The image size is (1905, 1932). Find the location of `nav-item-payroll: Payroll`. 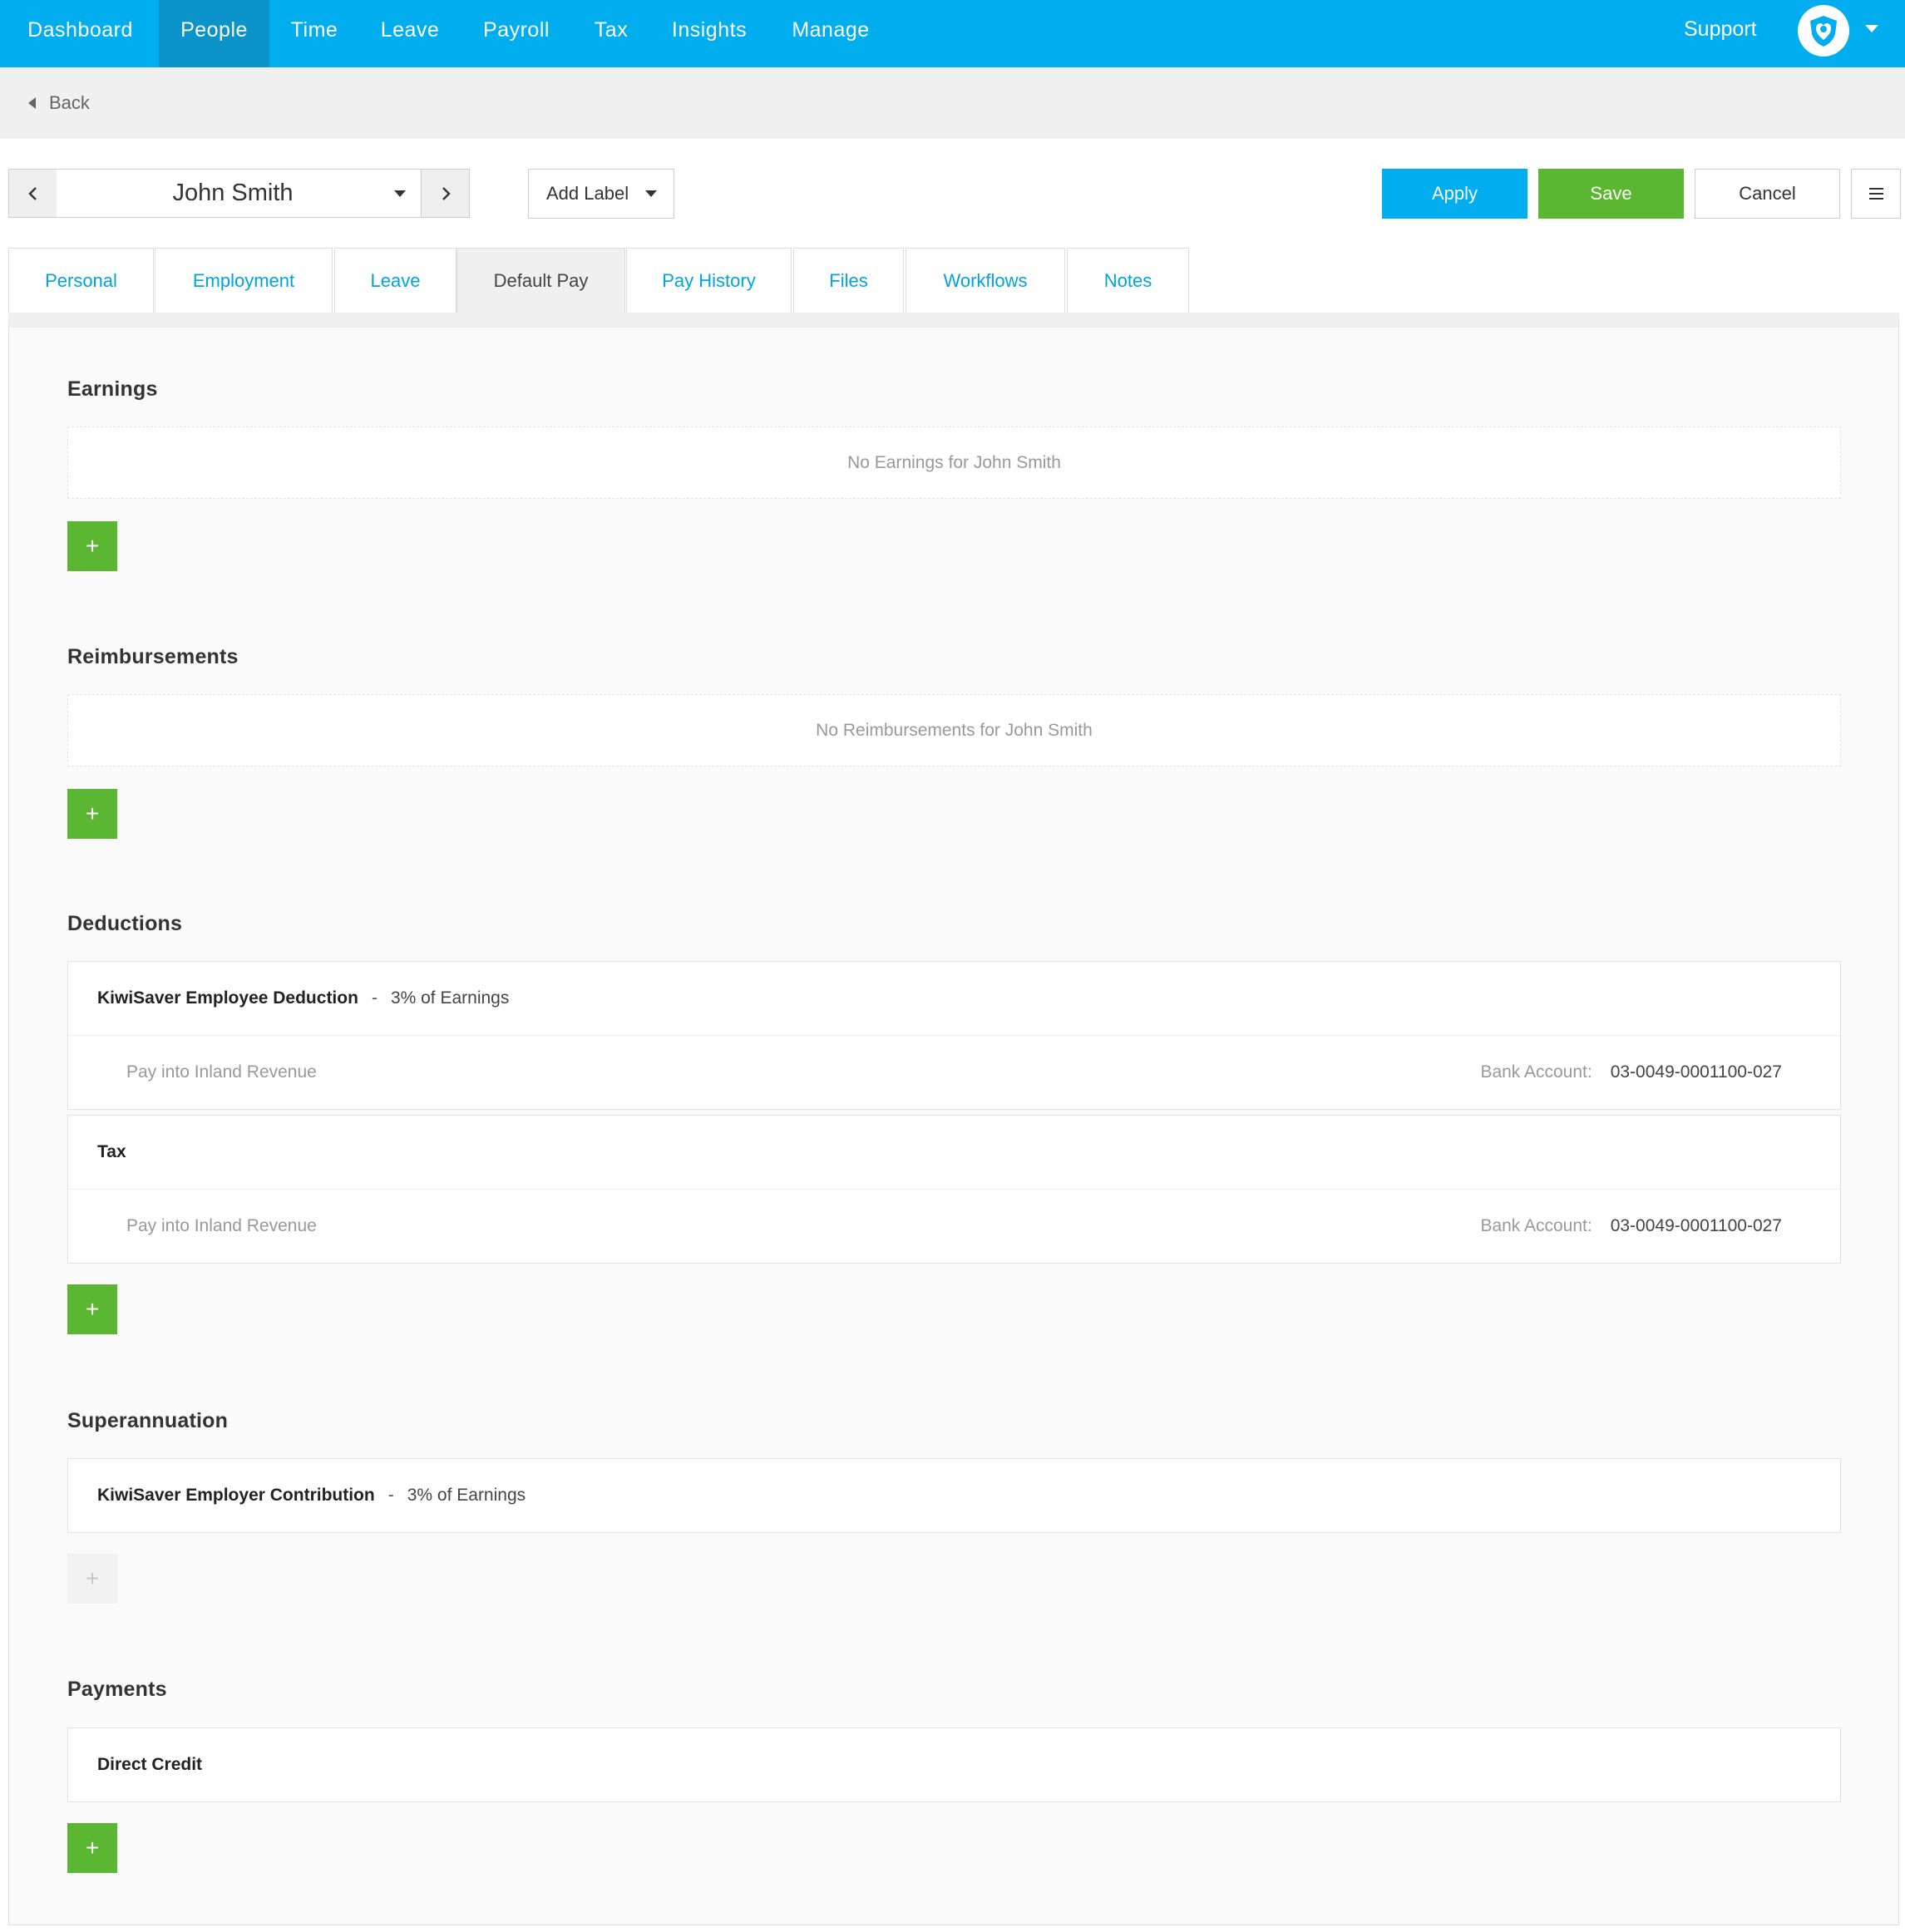

nav-item-payroll: Payroll is located at coordinates (516, 33).